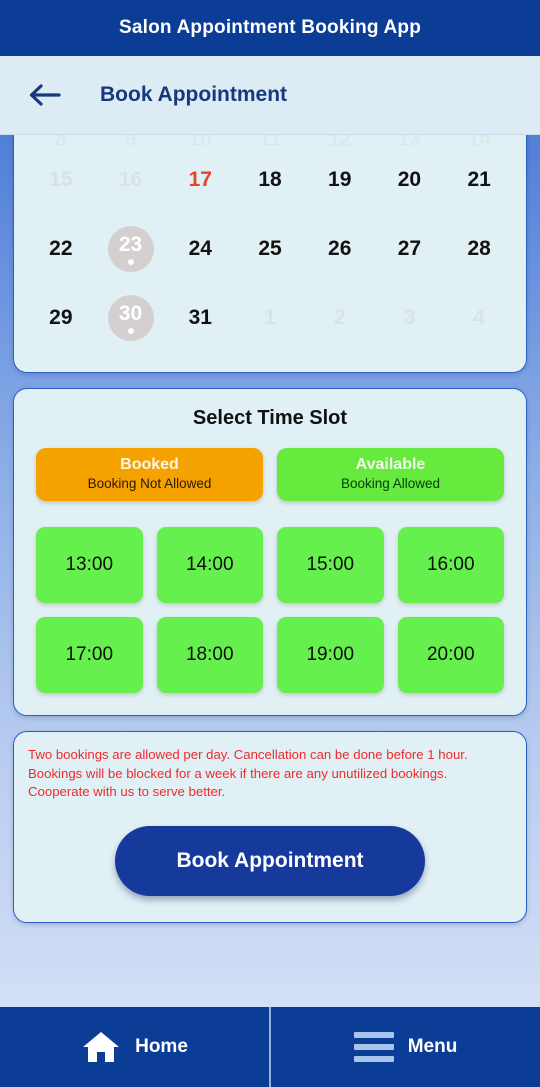 The image size is (540, 1087). I want to click on calendar-day-marker: 23, so click(130, 248).